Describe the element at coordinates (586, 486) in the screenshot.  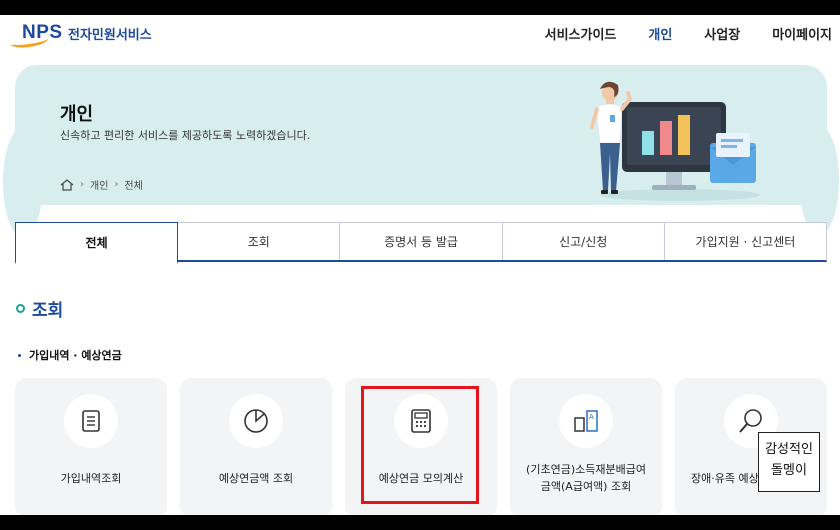
I see `card-label-line2: 금액(A급여액) 조회` at that location.